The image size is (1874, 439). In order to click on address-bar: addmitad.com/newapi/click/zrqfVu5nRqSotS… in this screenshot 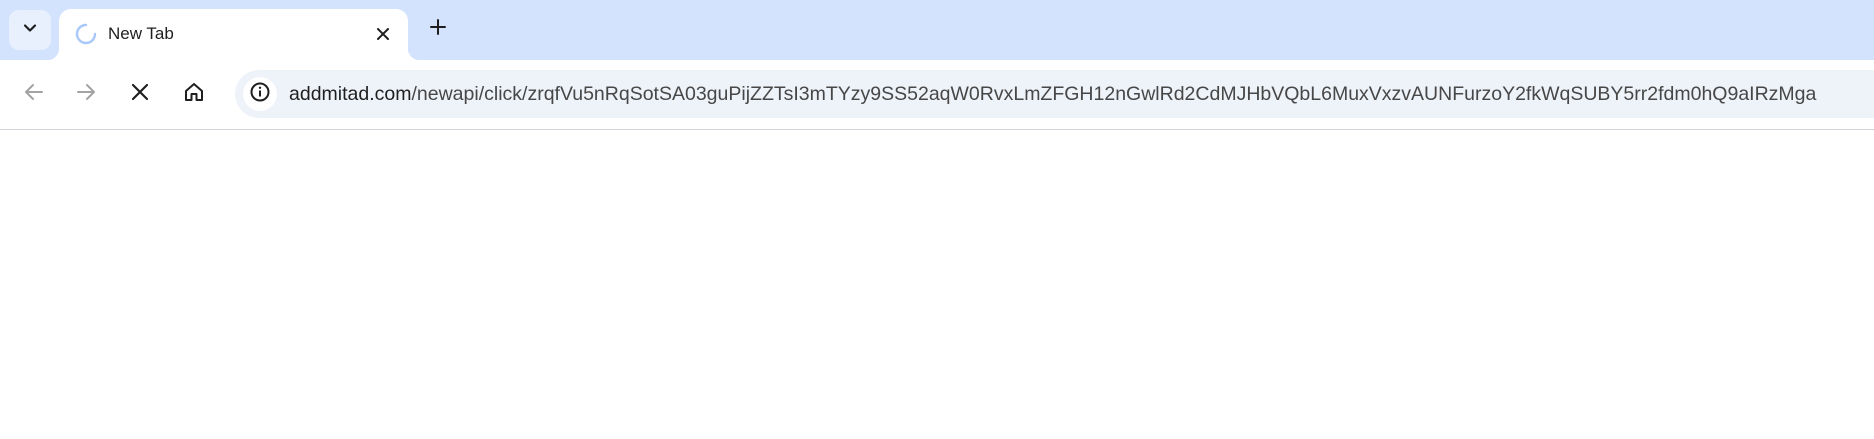, I will do `click(1054, 94)`.